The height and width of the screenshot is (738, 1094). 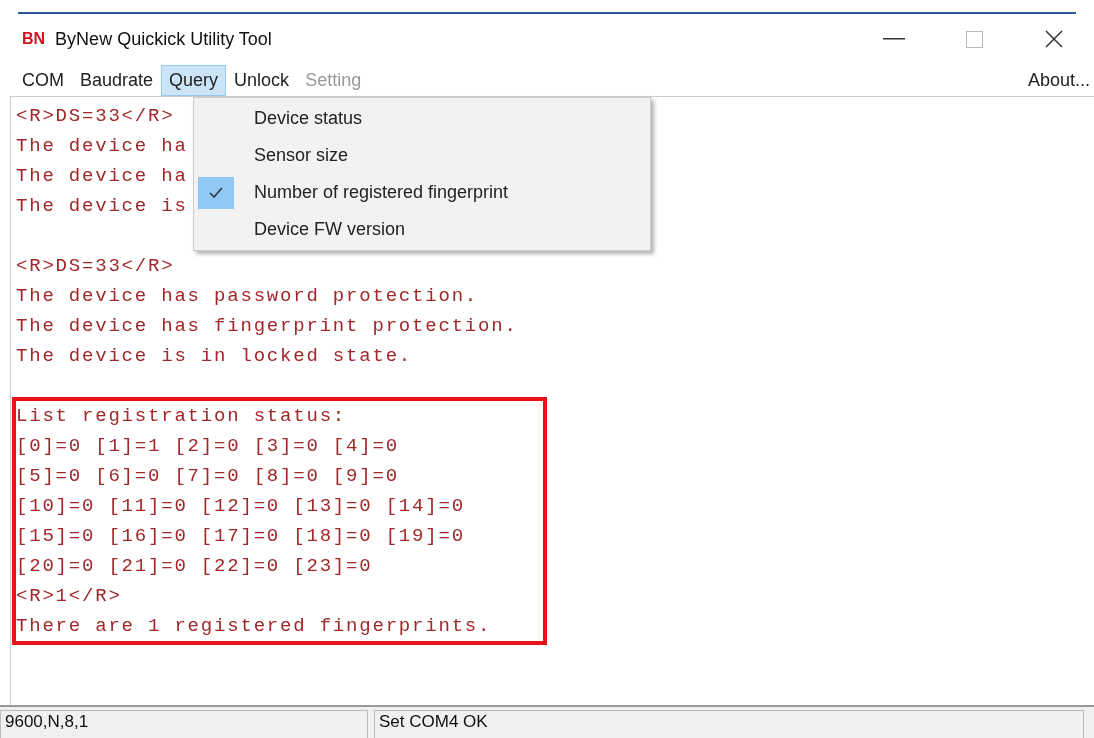 What do you see at coordinates (102, 206) in the screenshot?
I see `log-line: The device is` at bounding box center [102, 206].